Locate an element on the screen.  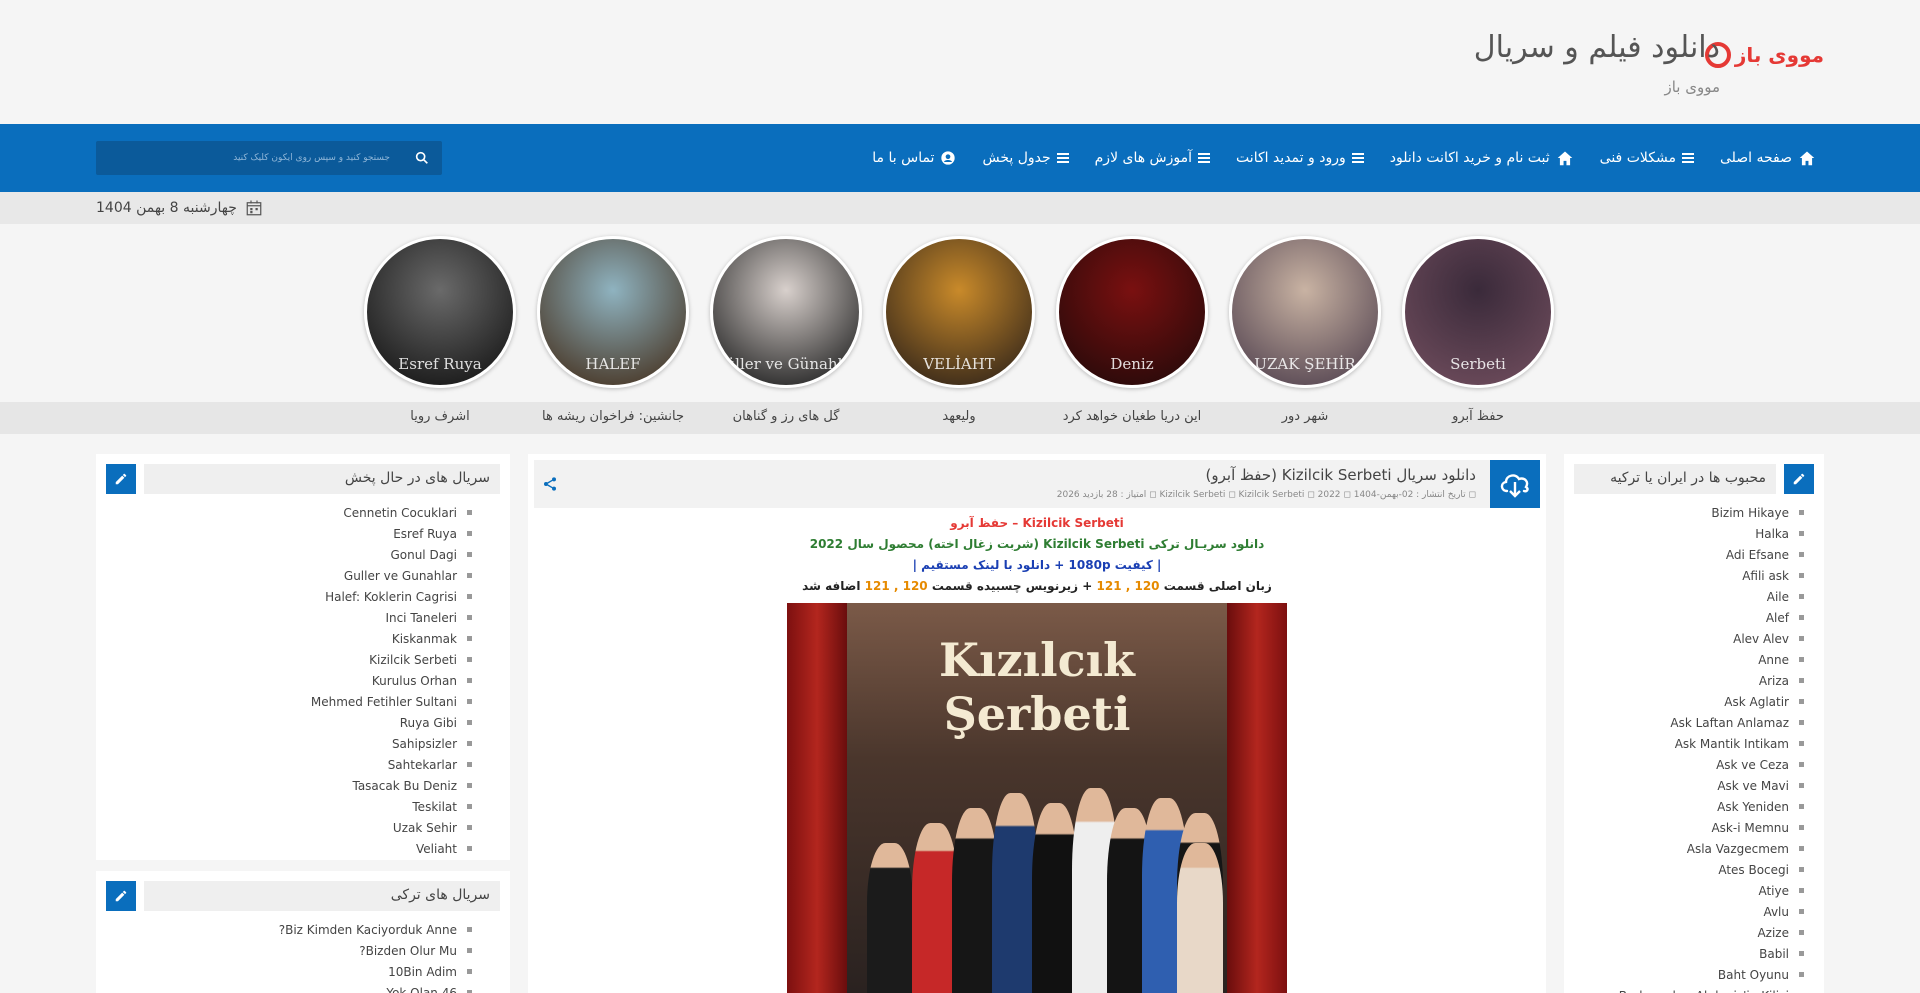
nav-item-6: تماس با ما is located at coordinates (914, 158).